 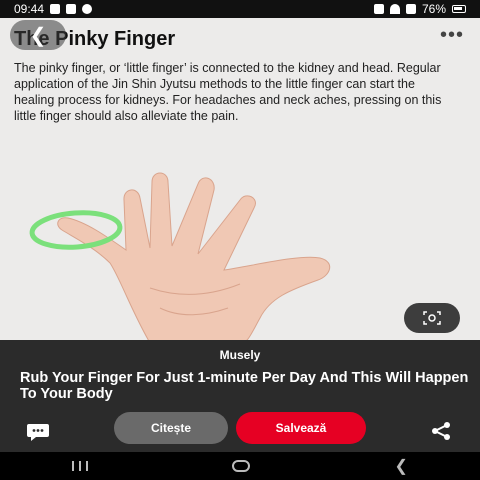 What do you see at coordinates (71, 9) in the screenshot?
I see `email-notification-icon` at bounding box center [71, 9].